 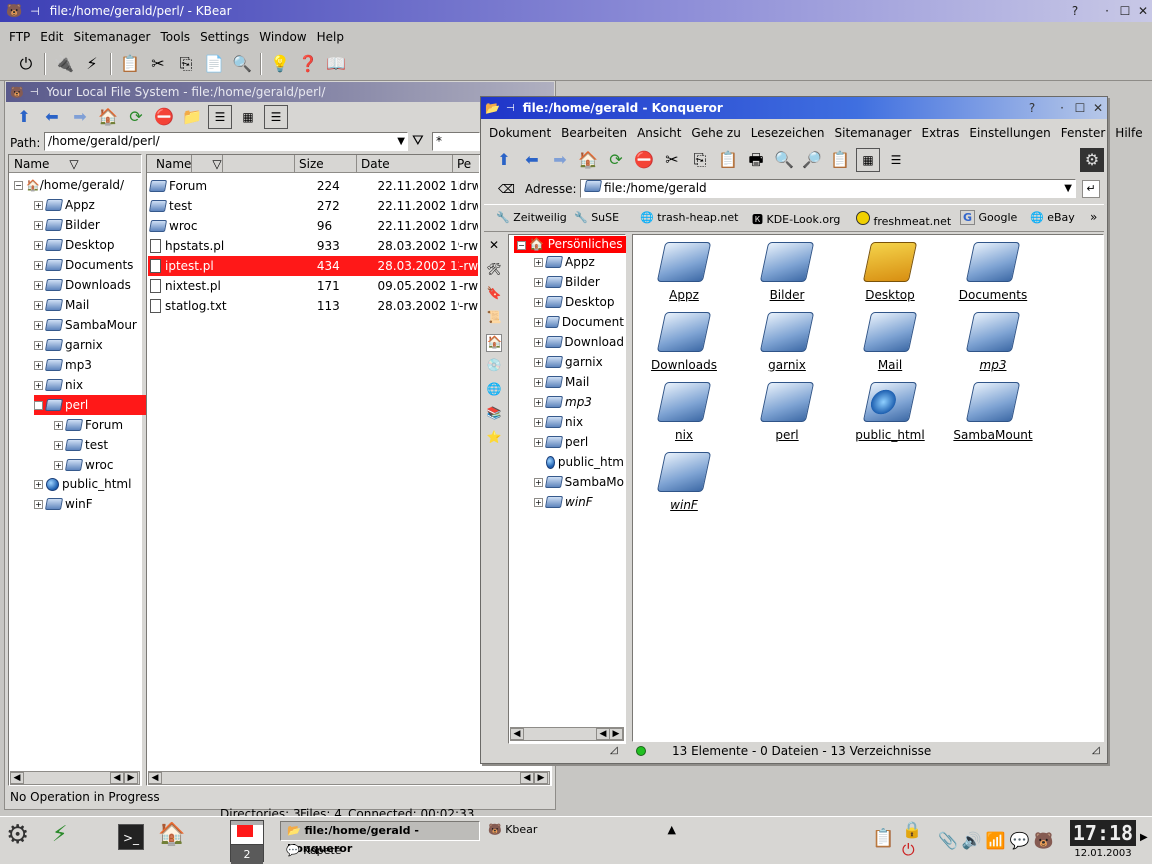 I want to click on chevron-down-icon: ▼, so click(x=401, y=141).